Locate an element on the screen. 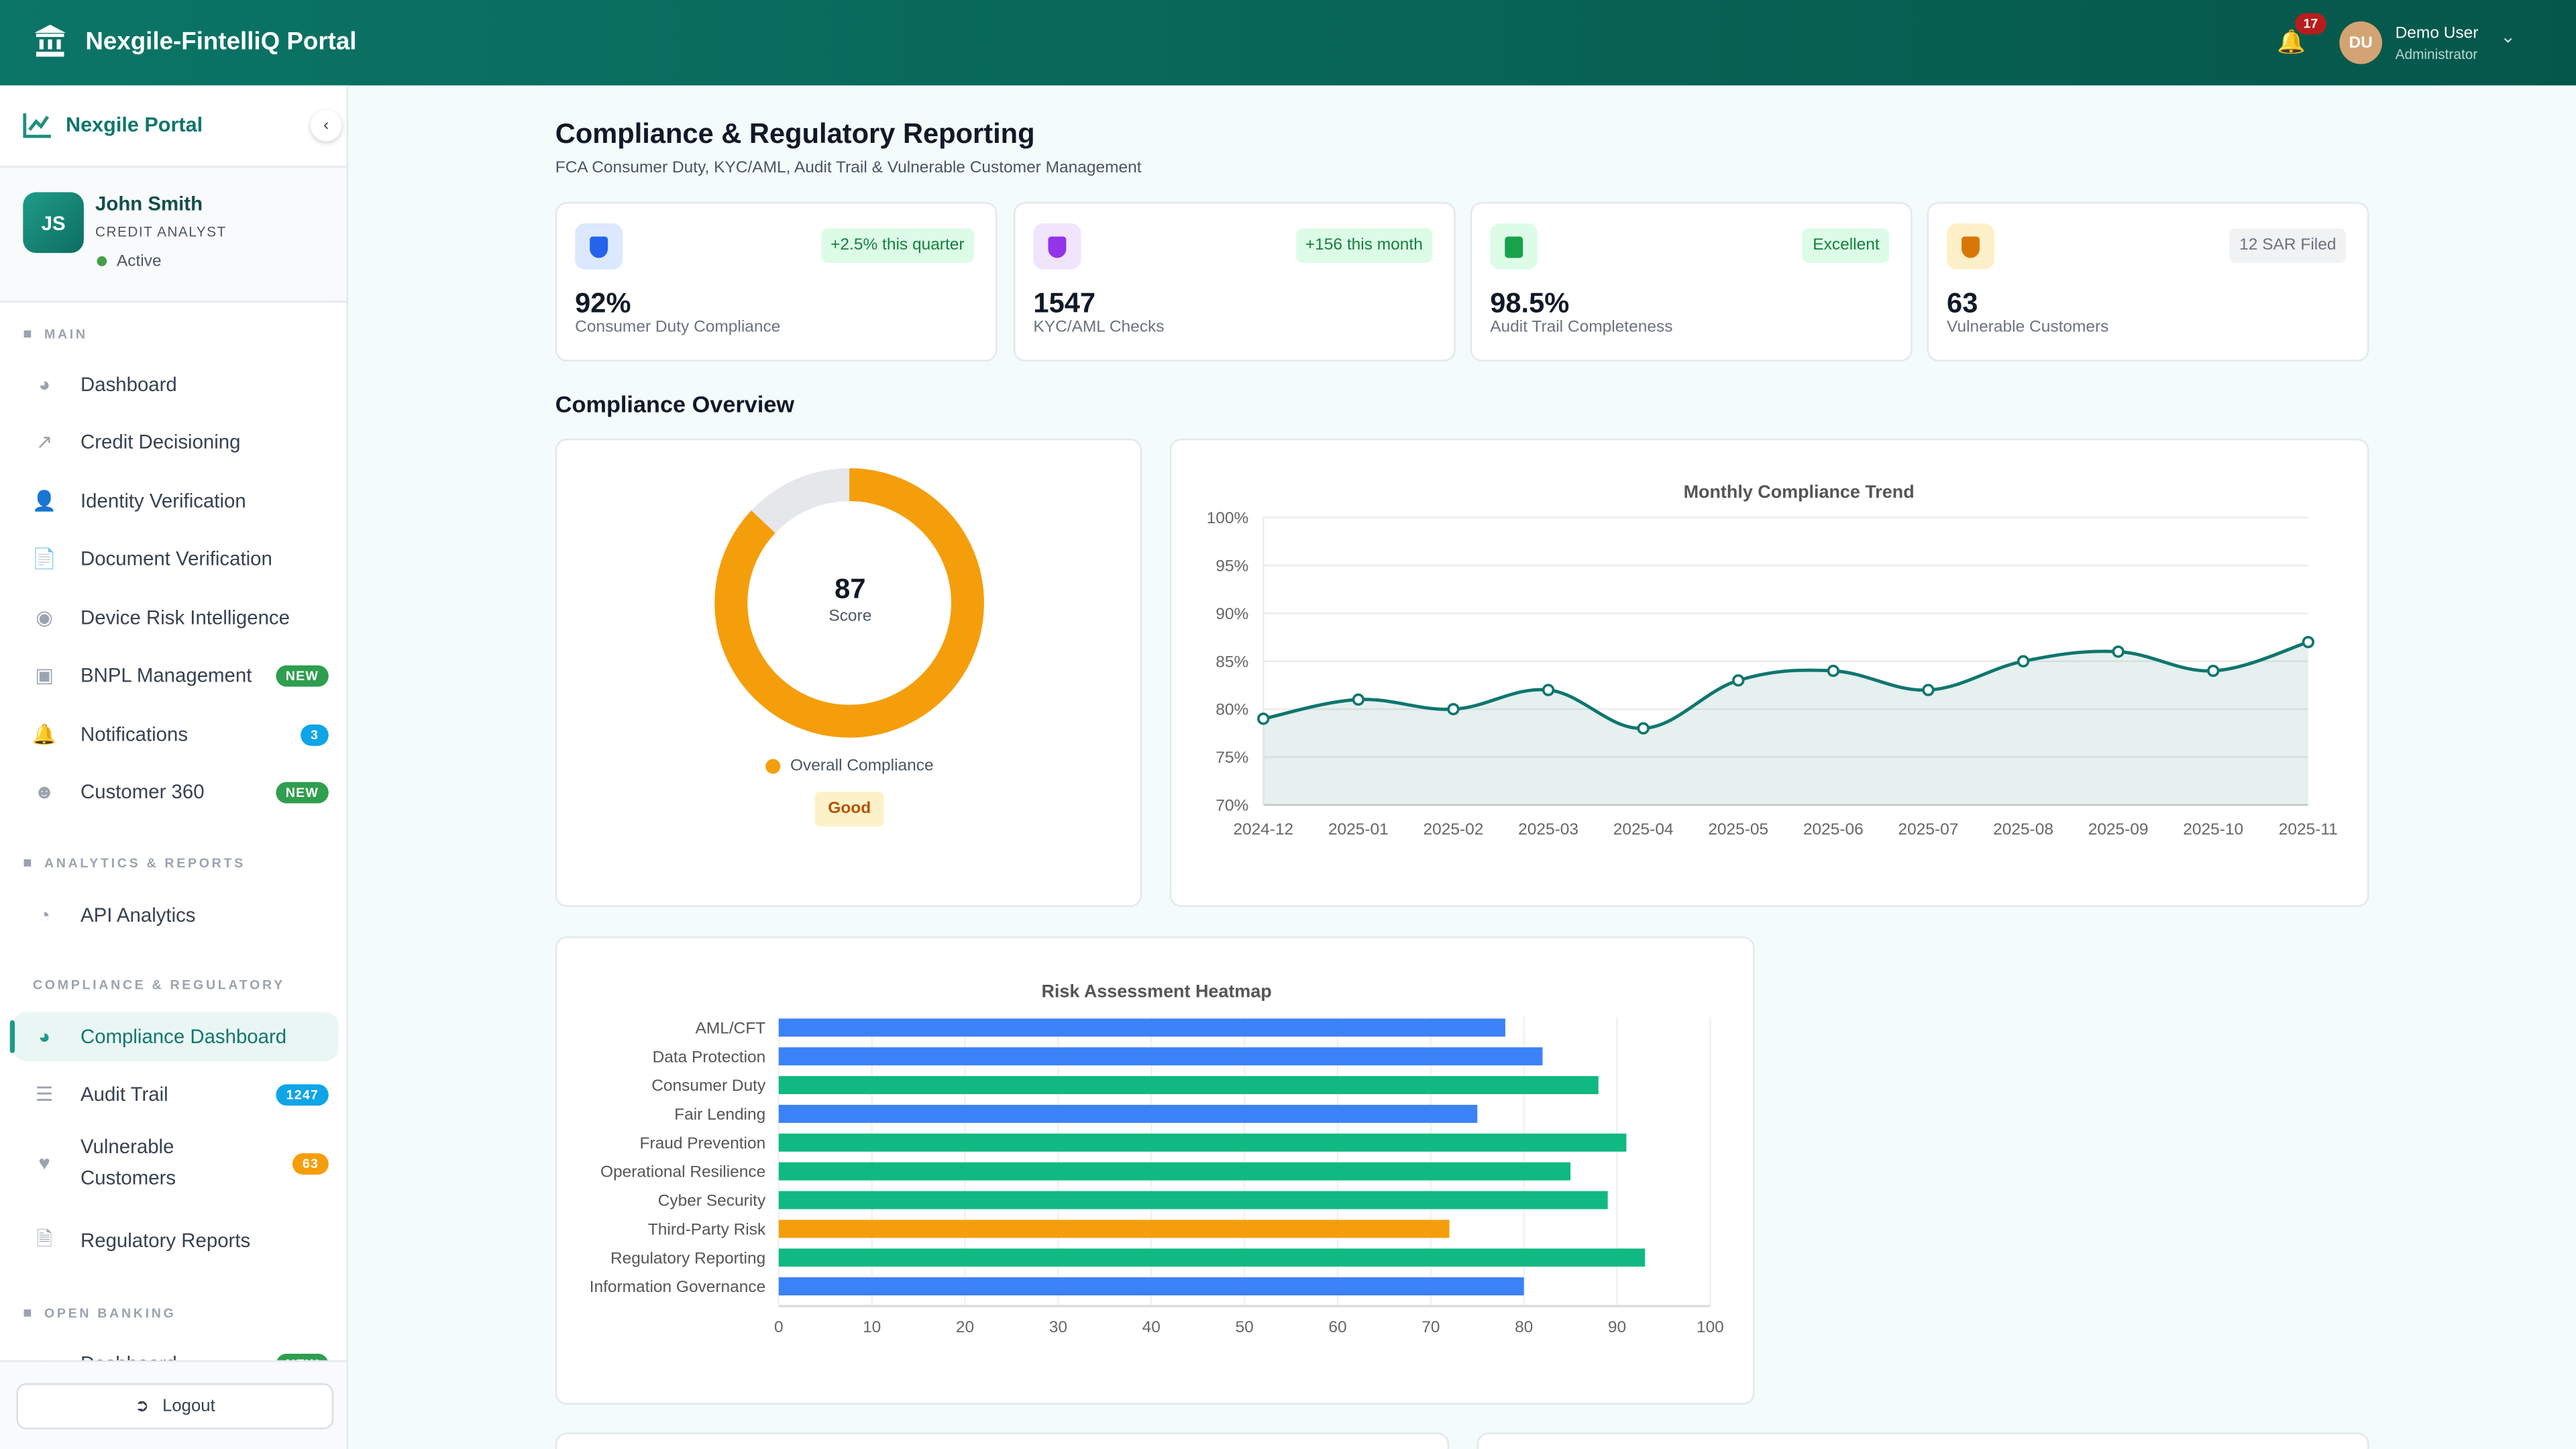  logout-button: ➲ Logout is located at coordinates (175, 1406).